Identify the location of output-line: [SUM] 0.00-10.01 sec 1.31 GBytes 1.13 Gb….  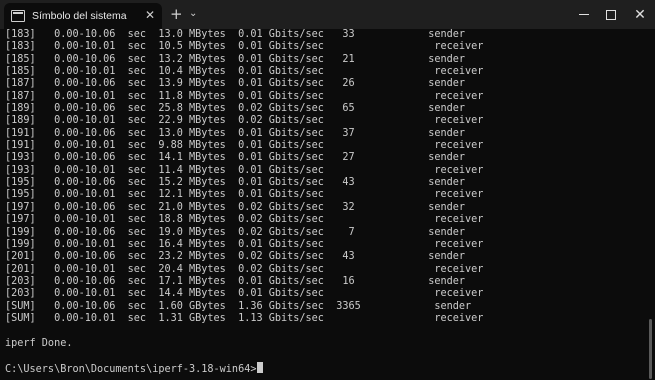
(244, 318).